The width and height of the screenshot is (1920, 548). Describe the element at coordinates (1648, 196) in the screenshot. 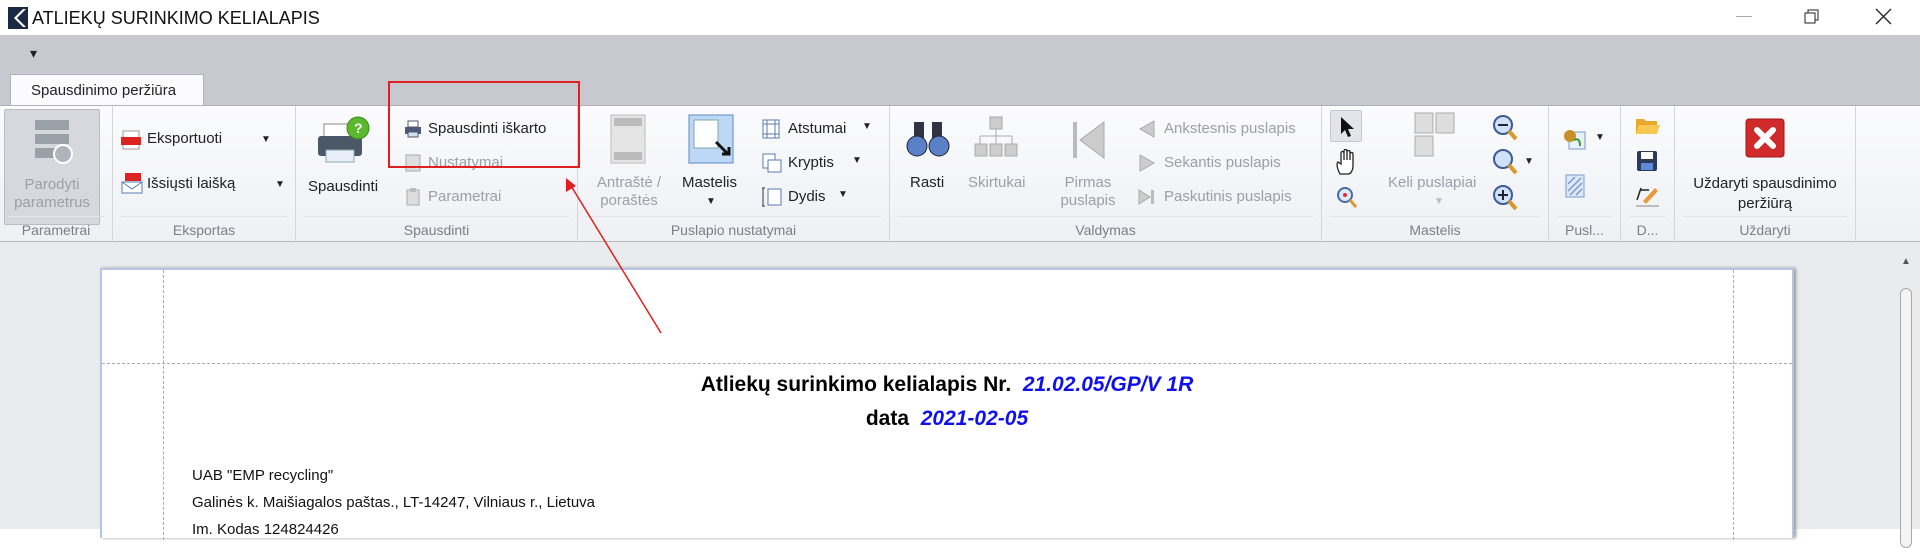

I see `edit-icon` at that location.